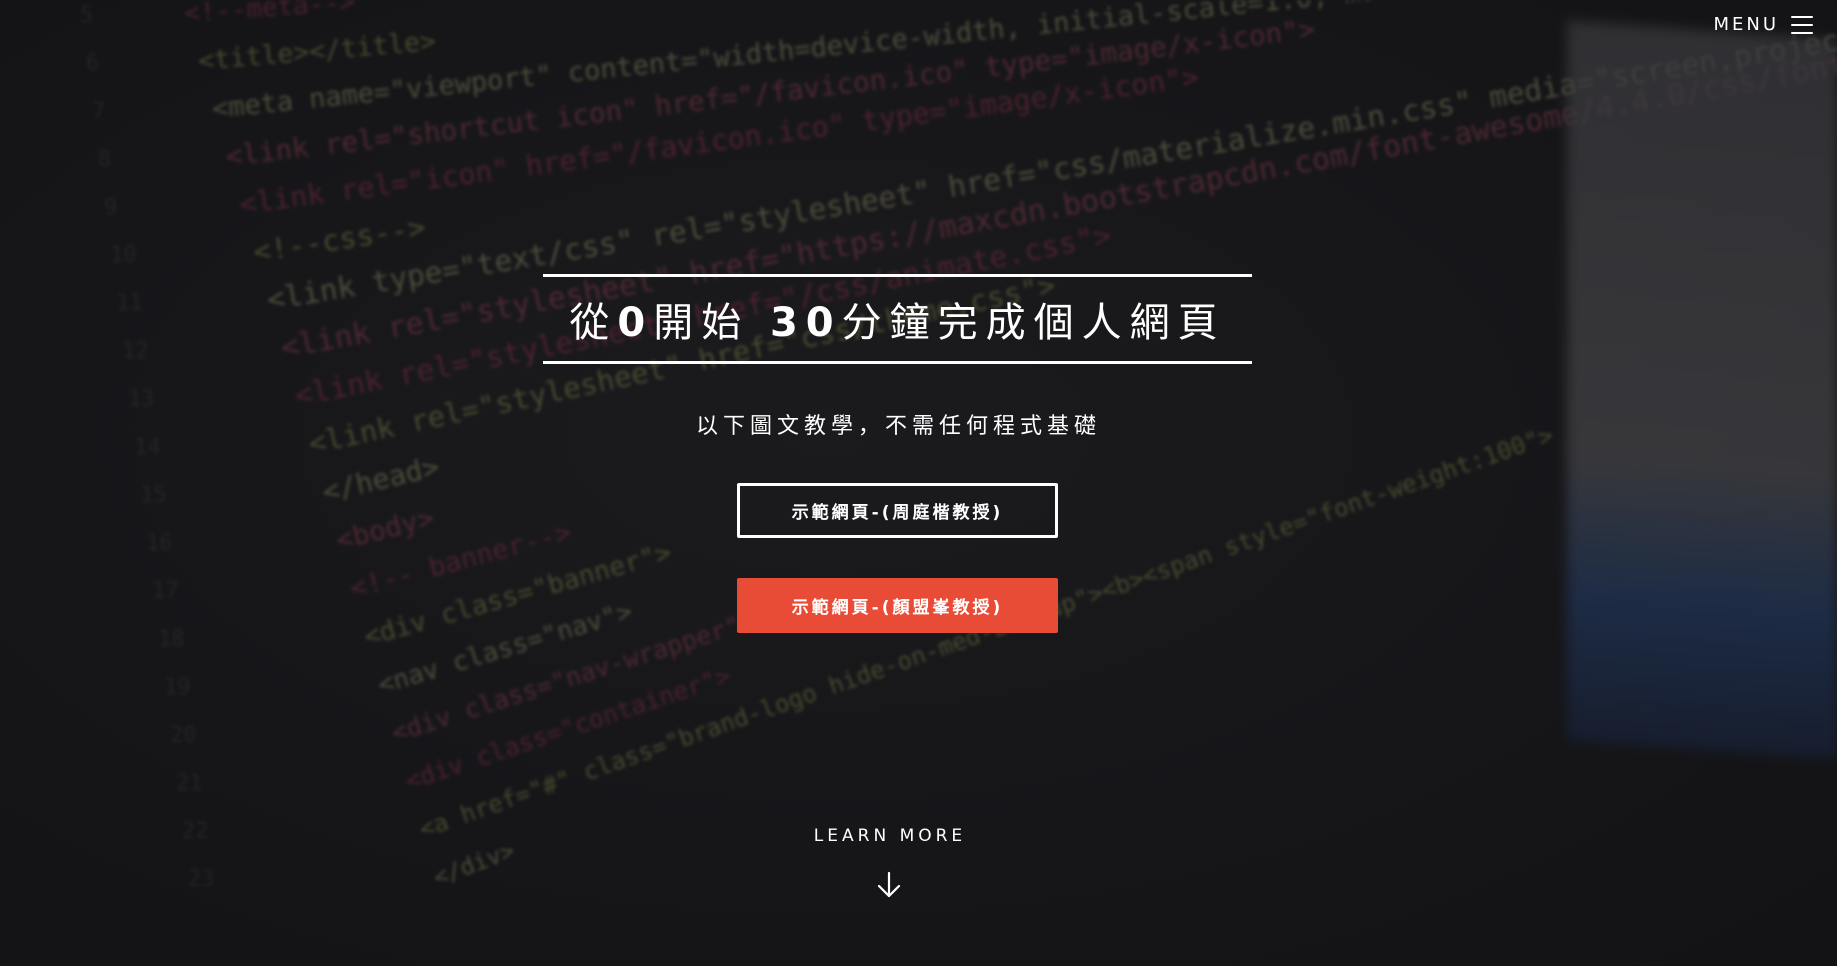 The image size is (1837, 966). Describe the element at coordinates (1033, 323) in the screenshot. I see `title-part-3: 分鐘完成個人網頁` at that location.